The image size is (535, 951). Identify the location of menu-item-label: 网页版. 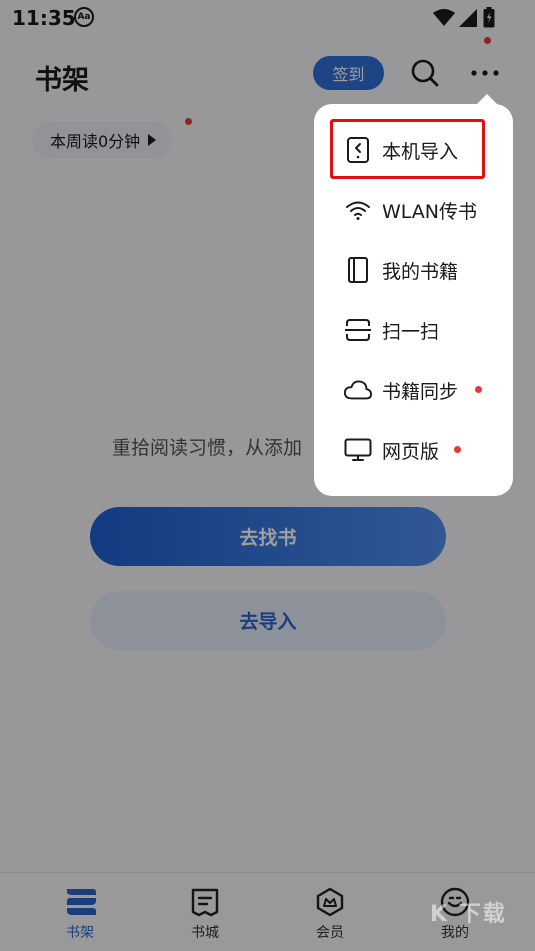
(411, 451).